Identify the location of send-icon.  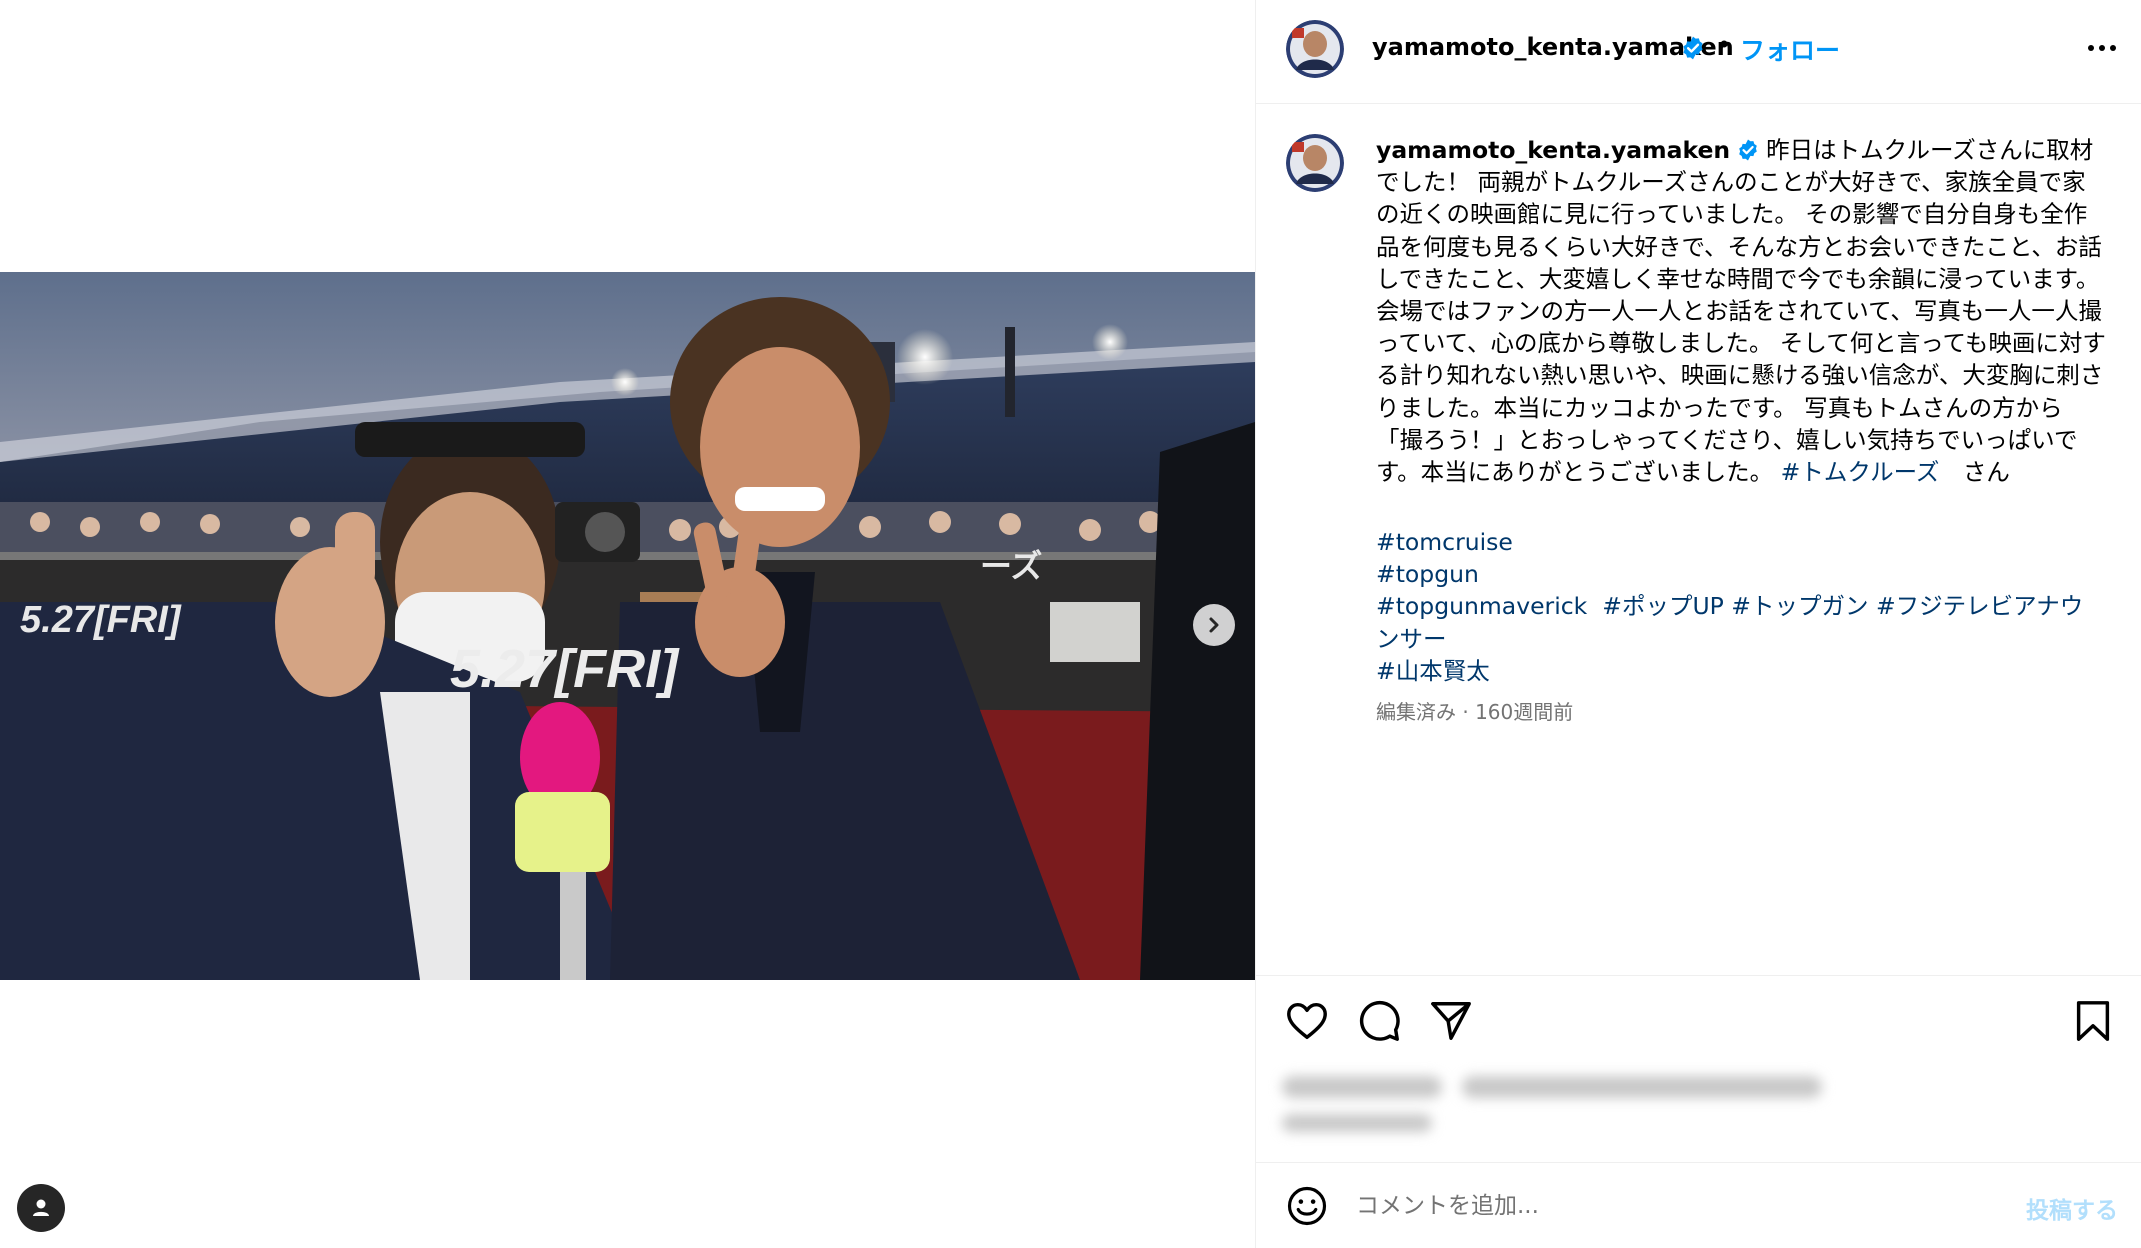
(1451, 1021).